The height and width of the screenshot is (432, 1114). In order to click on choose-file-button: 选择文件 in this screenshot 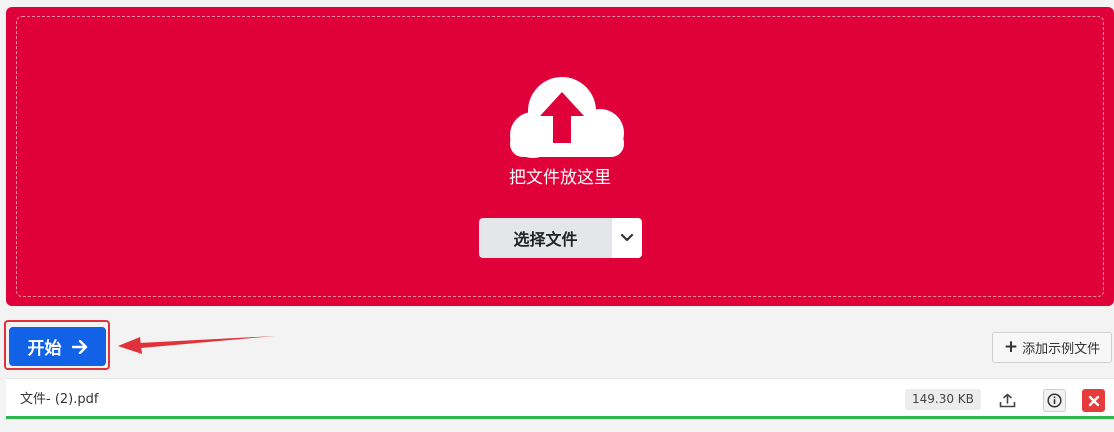, I will do `click(545, 238)`.